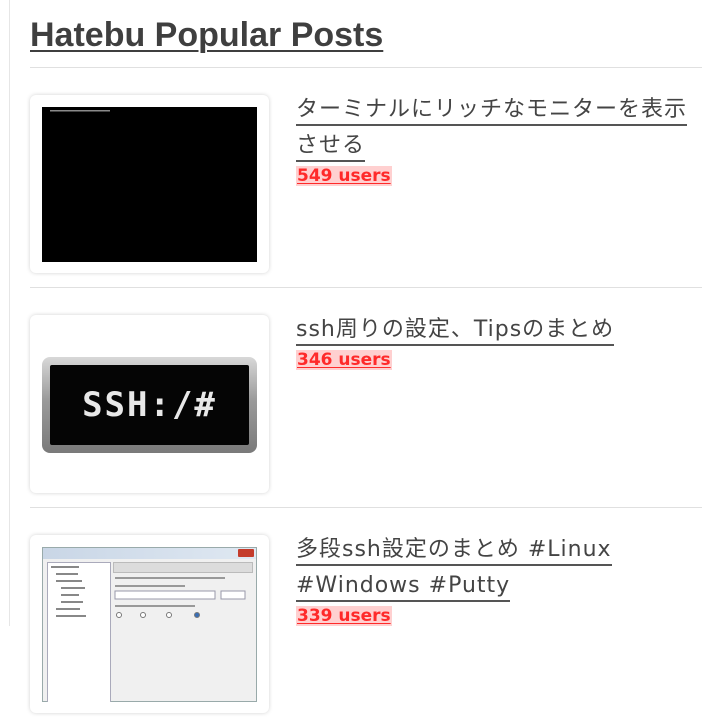 The height and width of the screenshot is (728, 716). I want to click on terminal-text-line-icon, so click(80, 111).